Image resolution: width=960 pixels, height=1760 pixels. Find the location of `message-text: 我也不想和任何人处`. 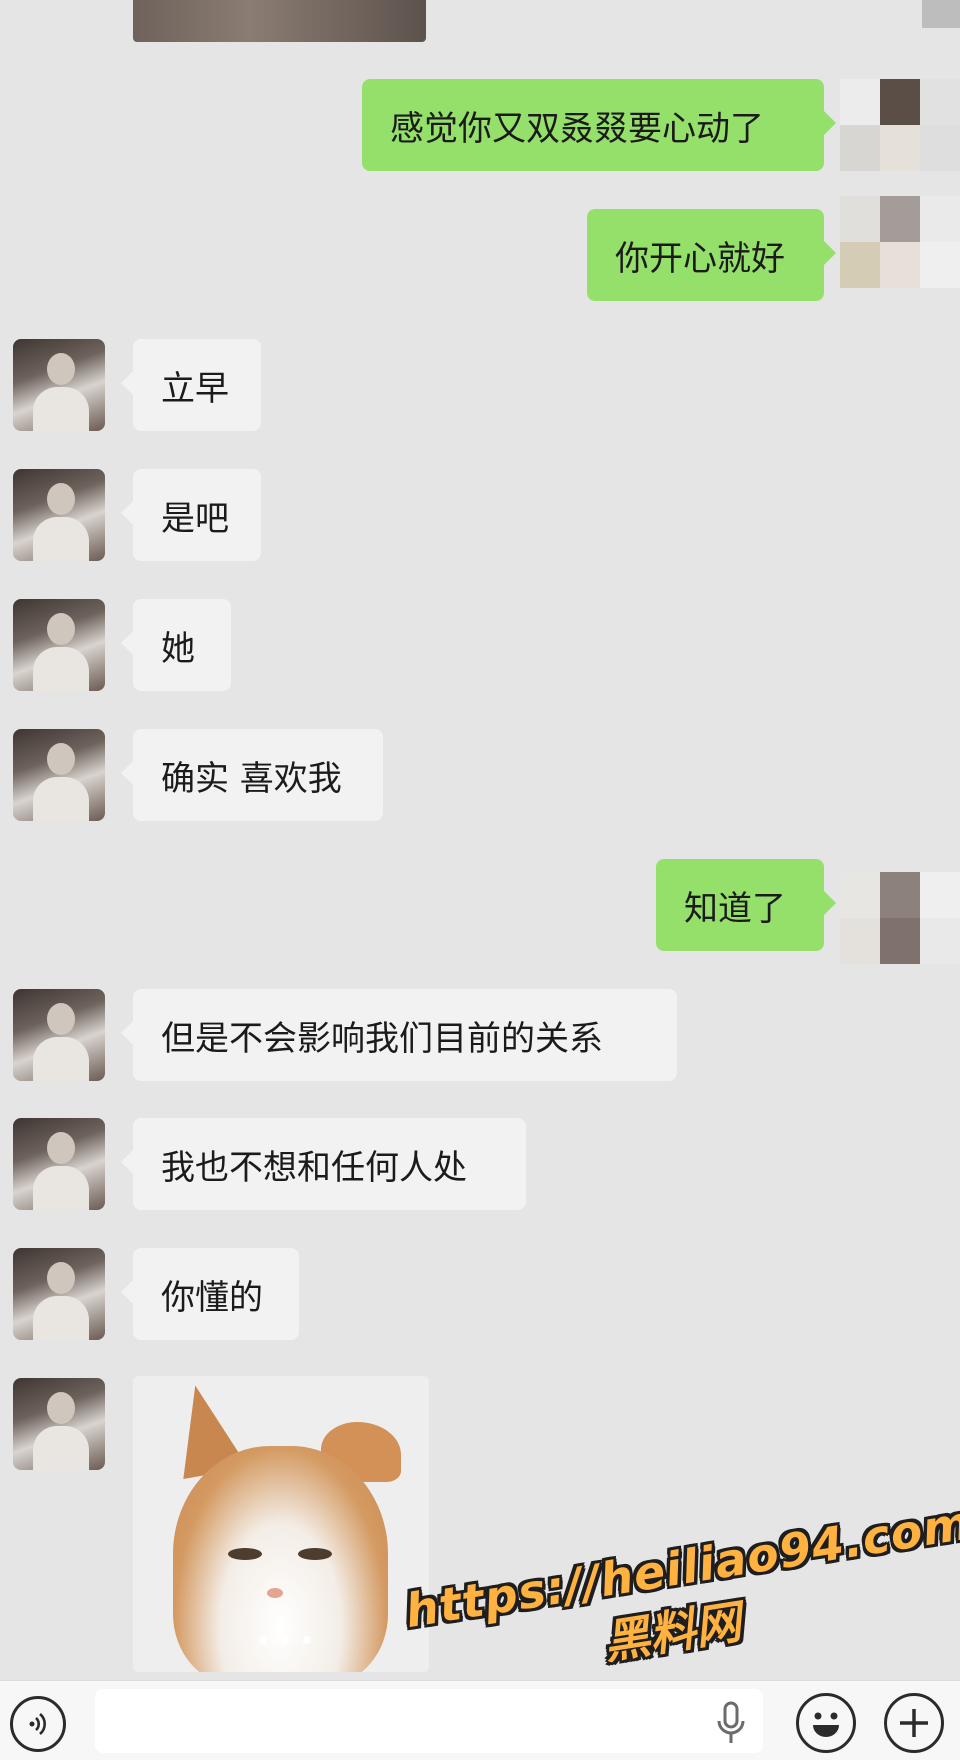

message-text: 我也不想和任何人处 is located at coordinates (314, 1167).